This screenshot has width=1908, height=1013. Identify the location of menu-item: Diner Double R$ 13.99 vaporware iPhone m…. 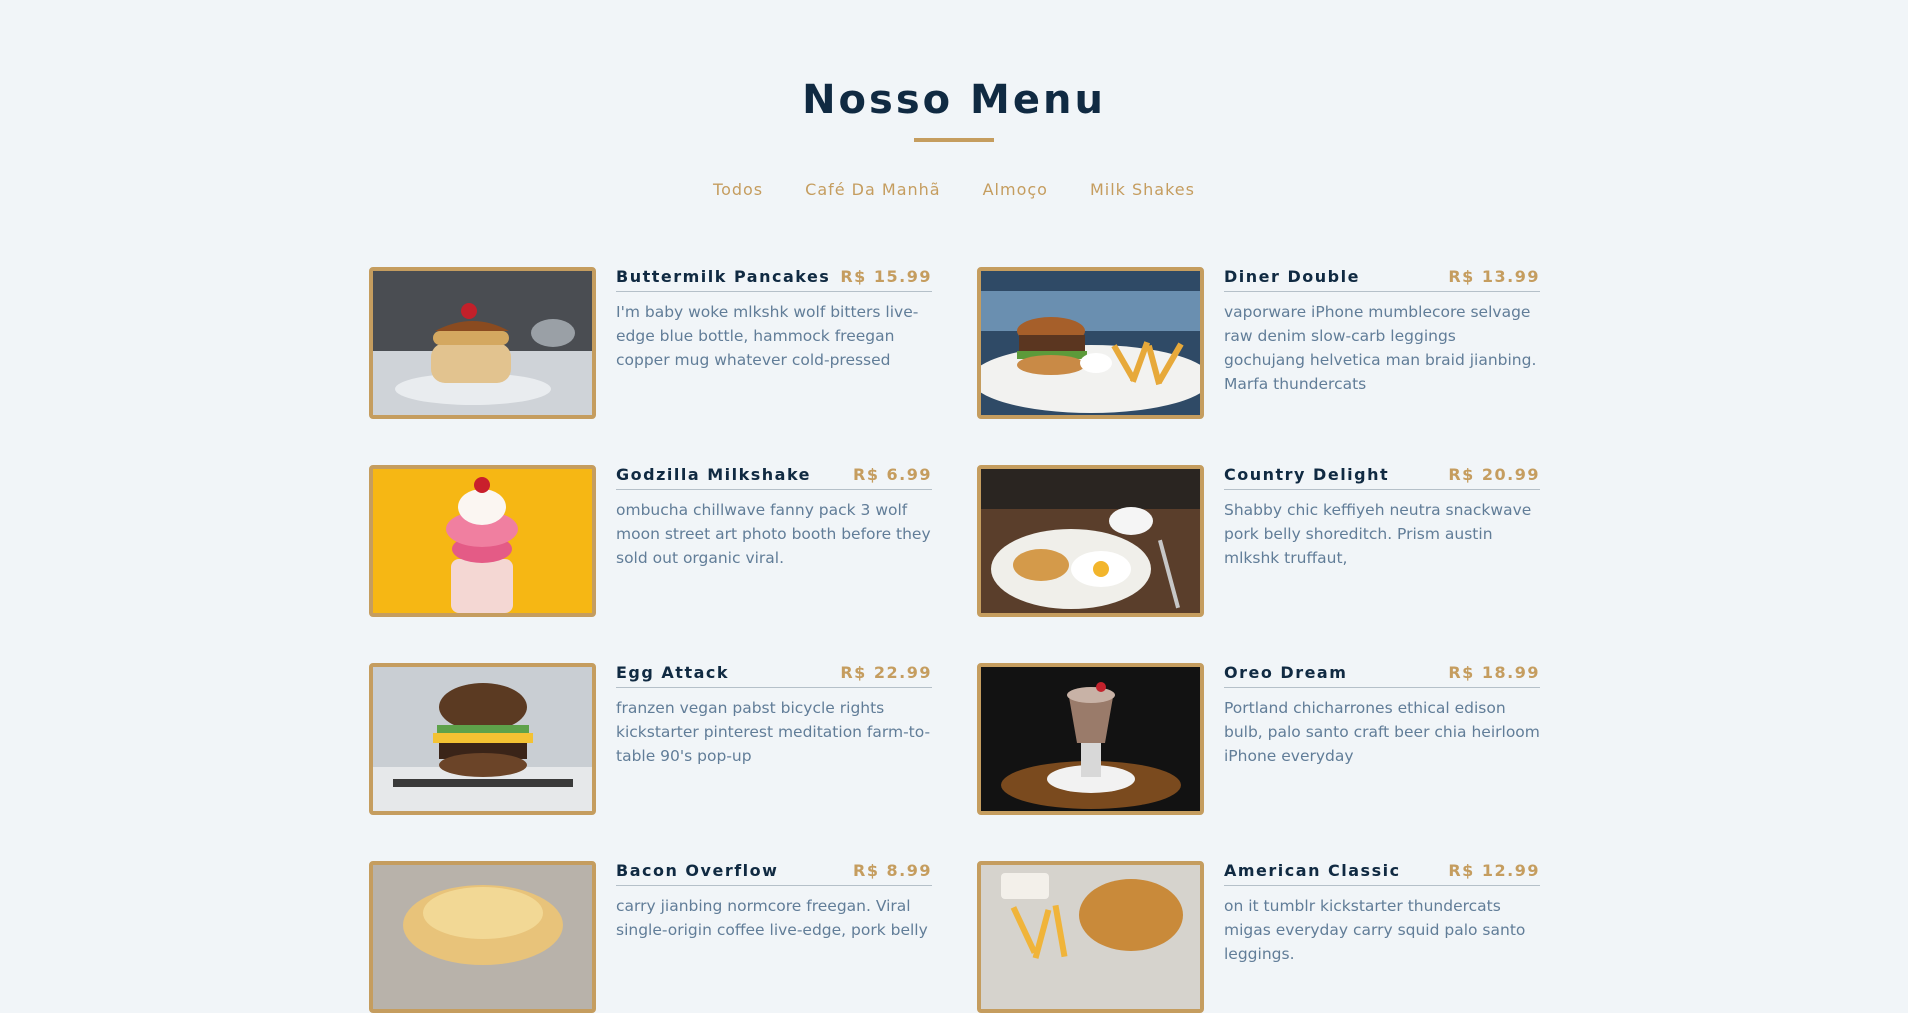
(1258, 343).